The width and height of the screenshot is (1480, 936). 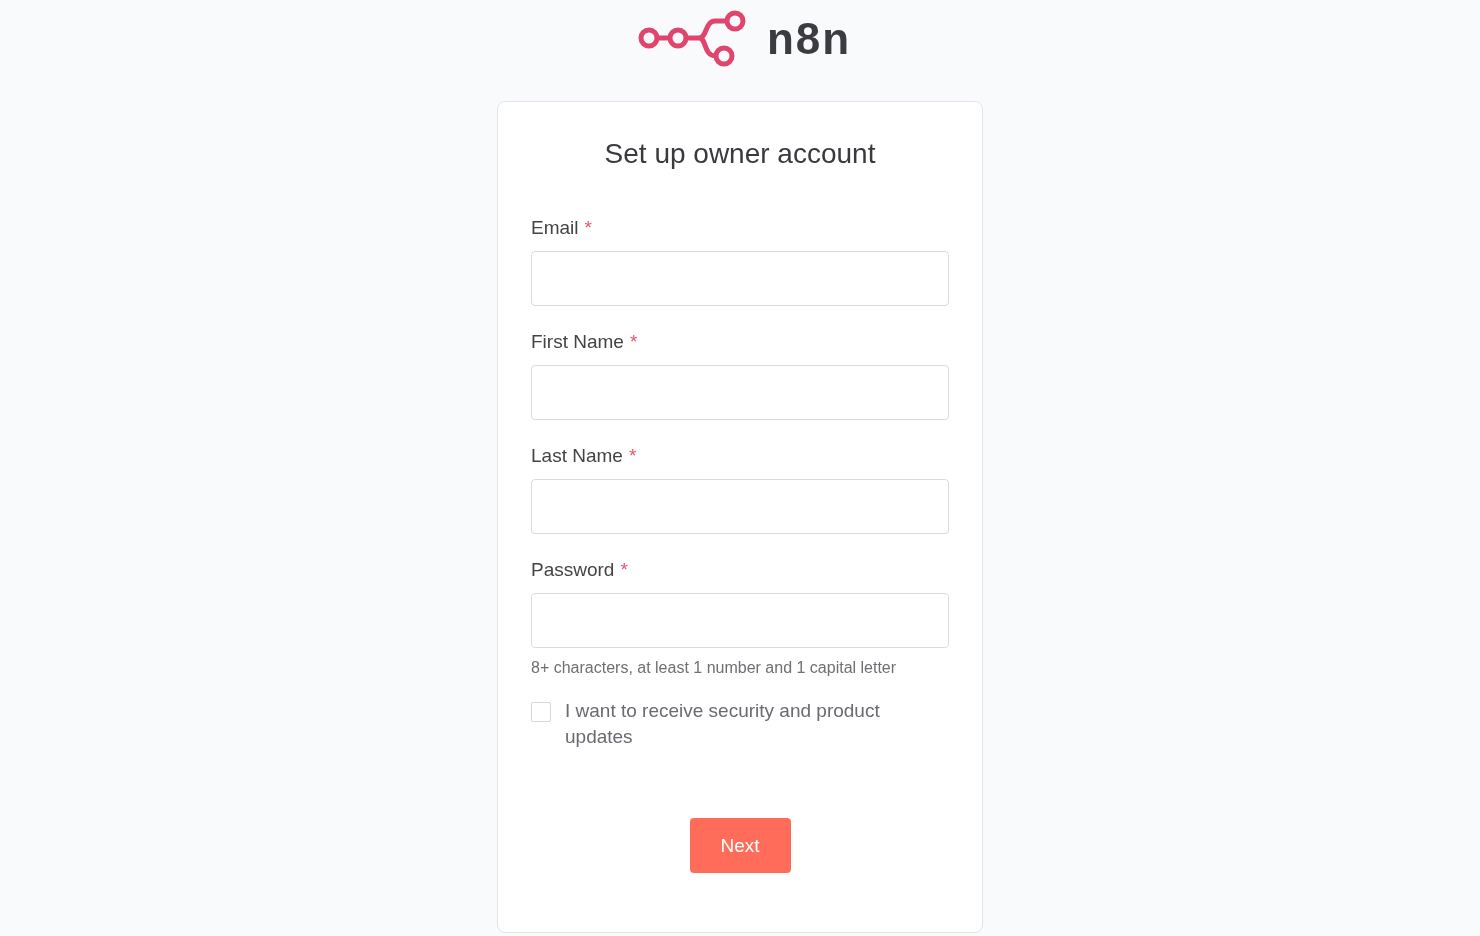 I want to click on field-label: Password, so click(x=573, y=569).